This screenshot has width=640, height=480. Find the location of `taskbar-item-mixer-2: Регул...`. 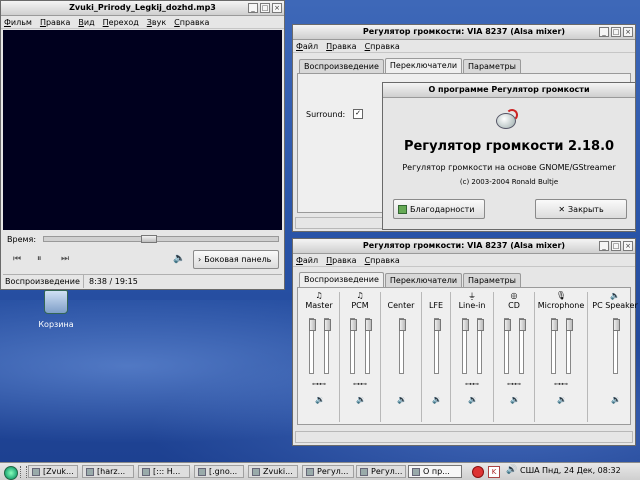

taskbar-item-mixer-2: Регул... is located at coordinates (381, 471).